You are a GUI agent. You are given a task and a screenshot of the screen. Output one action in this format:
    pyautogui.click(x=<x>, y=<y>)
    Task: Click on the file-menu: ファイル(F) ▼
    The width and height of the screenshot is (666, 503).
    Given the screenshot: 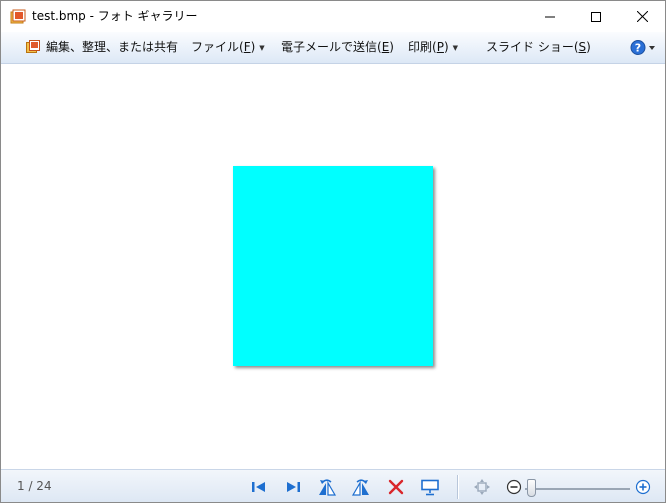 What is the action you would take?
    pyautogui.click(x=228, y=47)
    